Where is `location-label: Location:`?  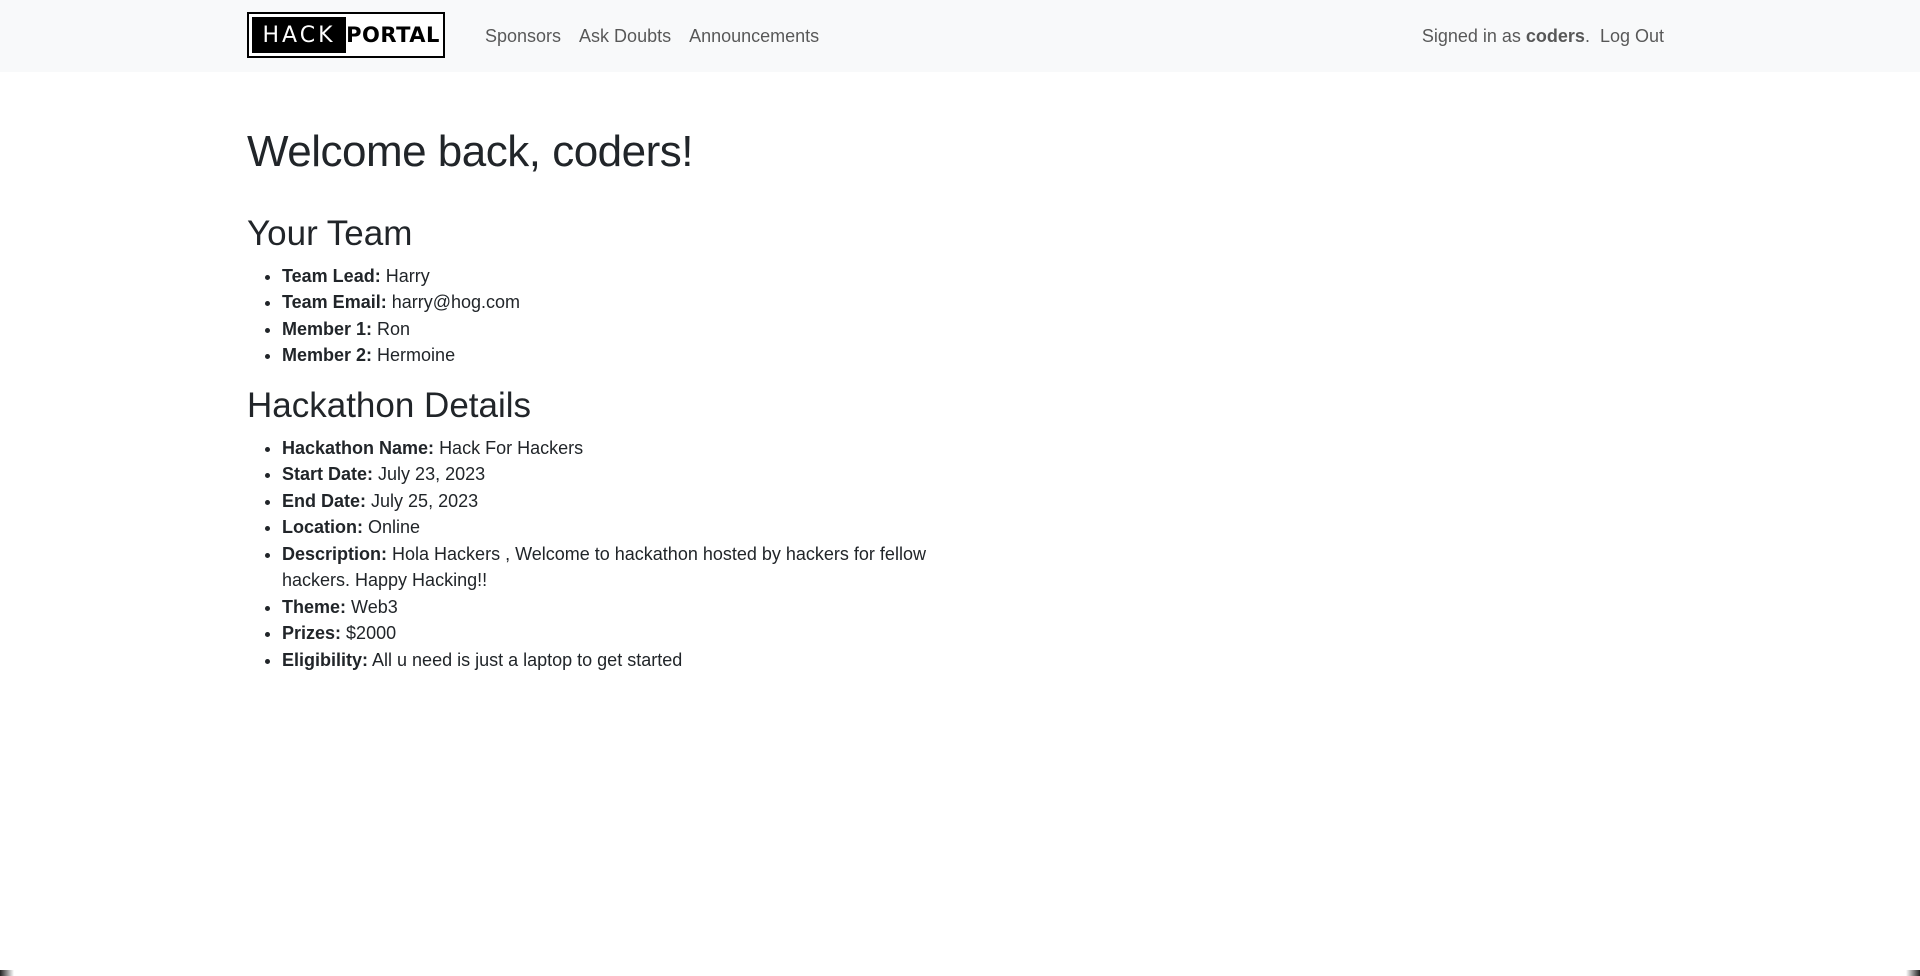
location-label: Location: is located at coordinates (322, 527).